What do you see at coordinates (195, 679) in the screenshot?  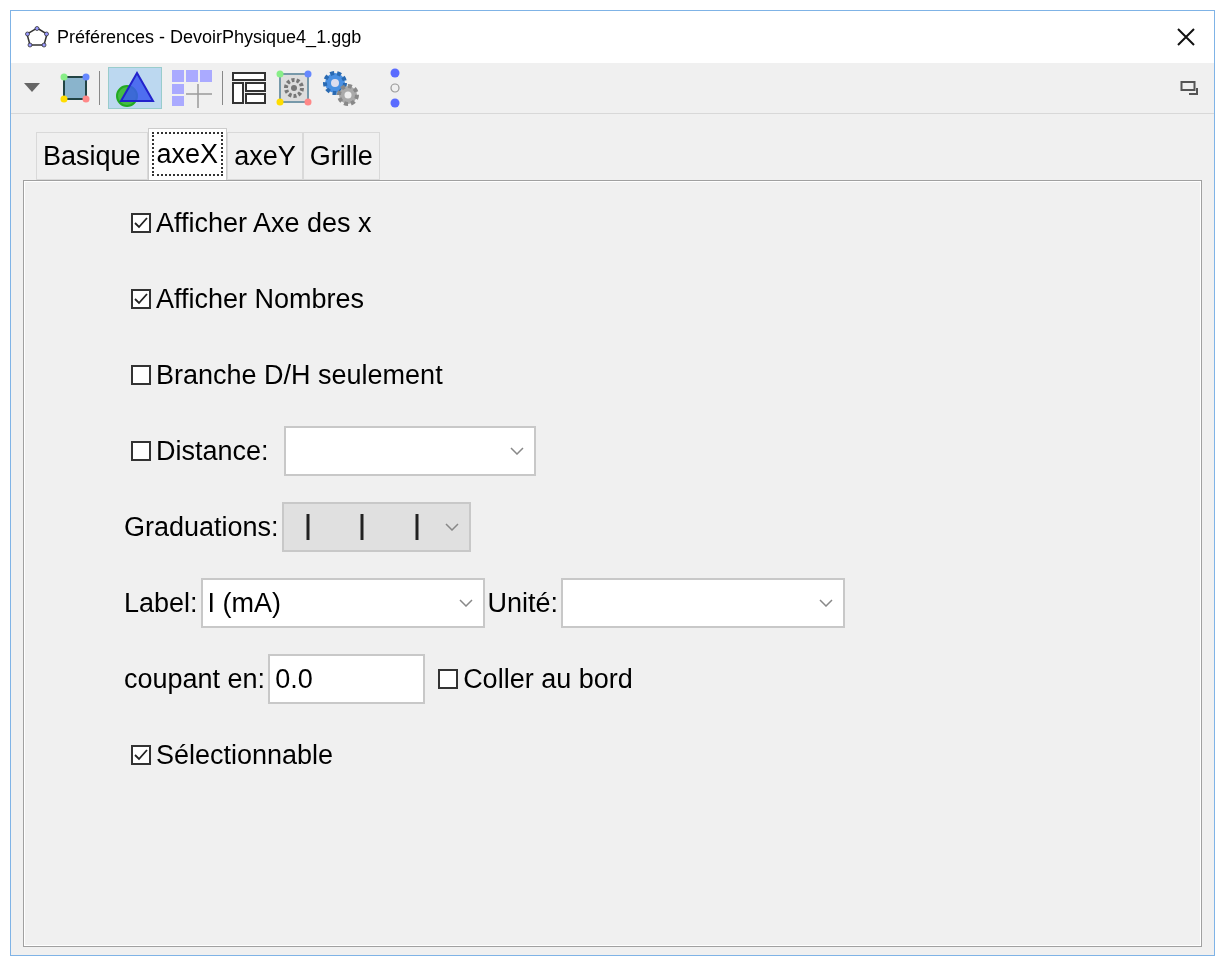 I see `field-label: coupant en:` at bounding box center [195, 679].